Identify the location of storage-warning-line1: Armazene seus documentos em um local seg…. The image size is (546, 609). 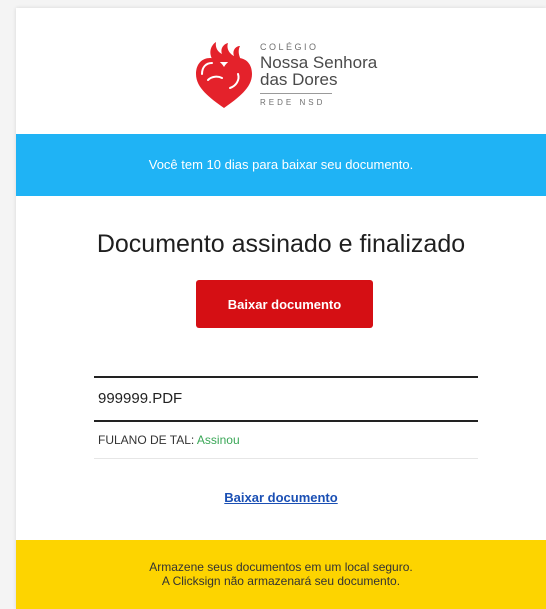
(281, 567).